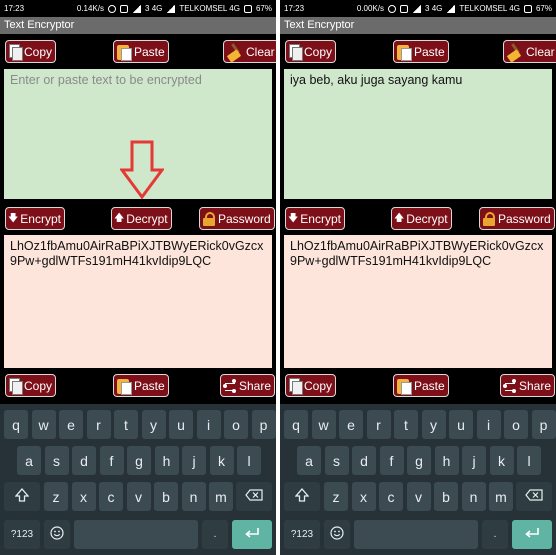  Describe the element at coordinates (295, 386) in the screenshot. I see `copy-icon` at that location.